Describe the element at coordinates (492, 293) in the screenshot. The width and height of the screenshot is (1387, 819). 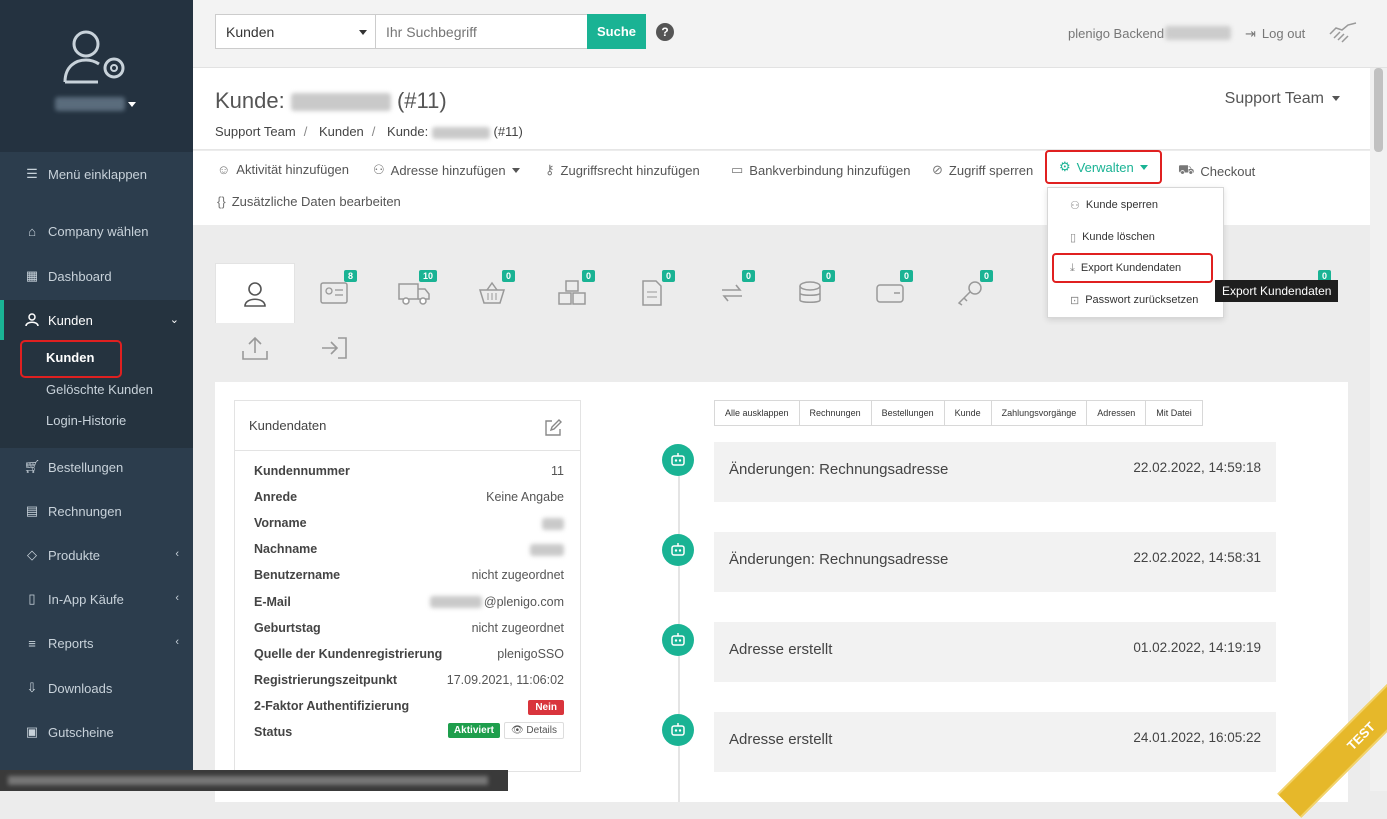
I see `tab-orders: 0` at that location.